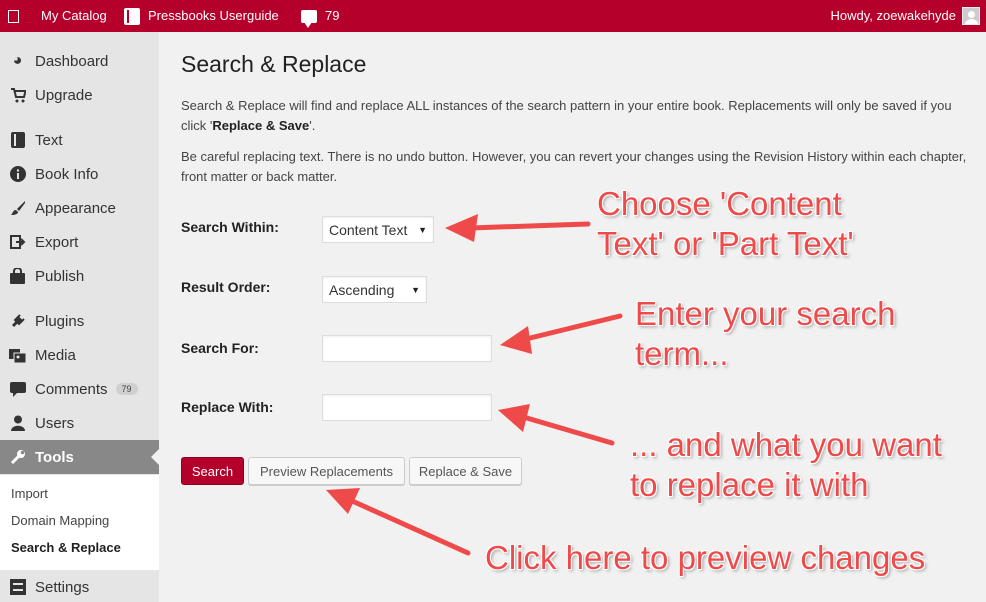  I want to click on replace-with-label: Replace With:, so click(227, 407).